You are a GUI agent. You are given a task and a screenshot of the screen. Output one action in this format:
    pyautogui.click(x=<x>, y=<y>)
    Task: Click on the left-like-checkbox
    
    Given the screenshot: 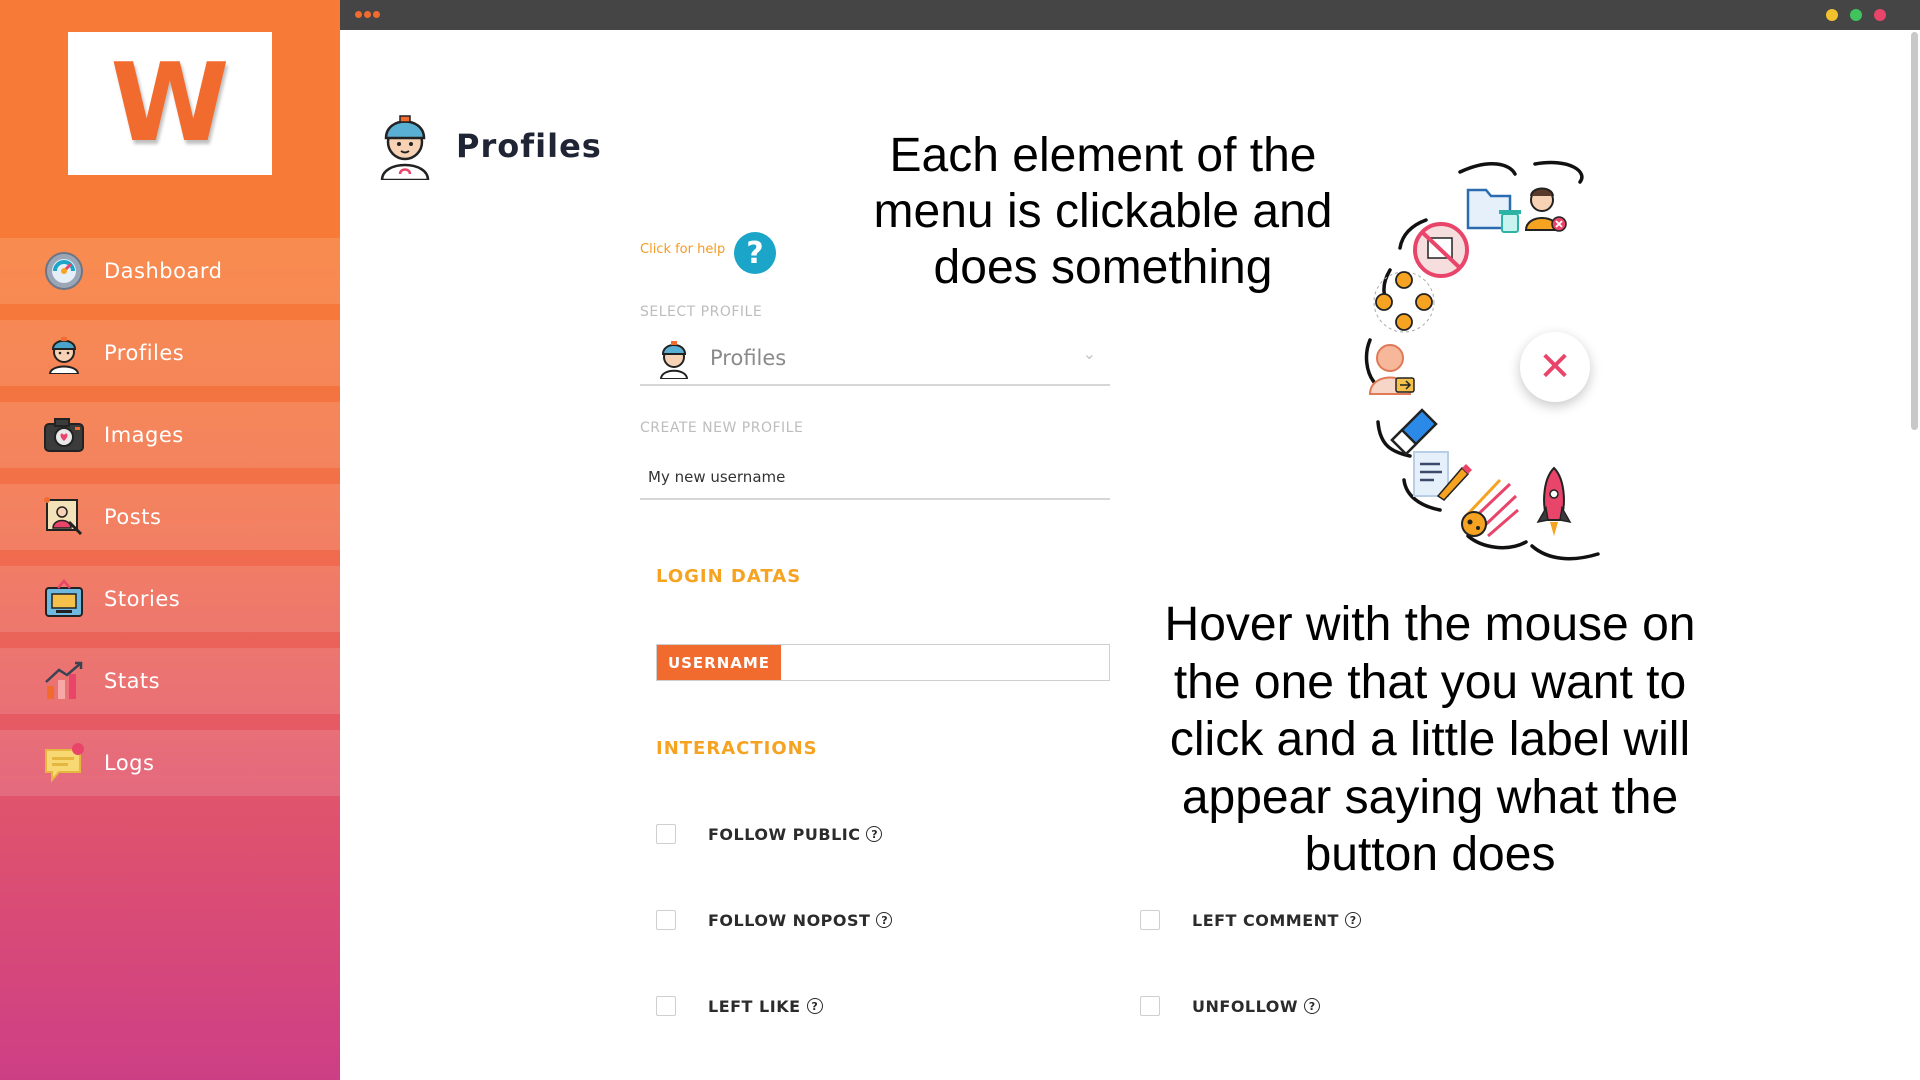 What is the action you would take?
    pyautogui.click(x=666, y=1006)
    